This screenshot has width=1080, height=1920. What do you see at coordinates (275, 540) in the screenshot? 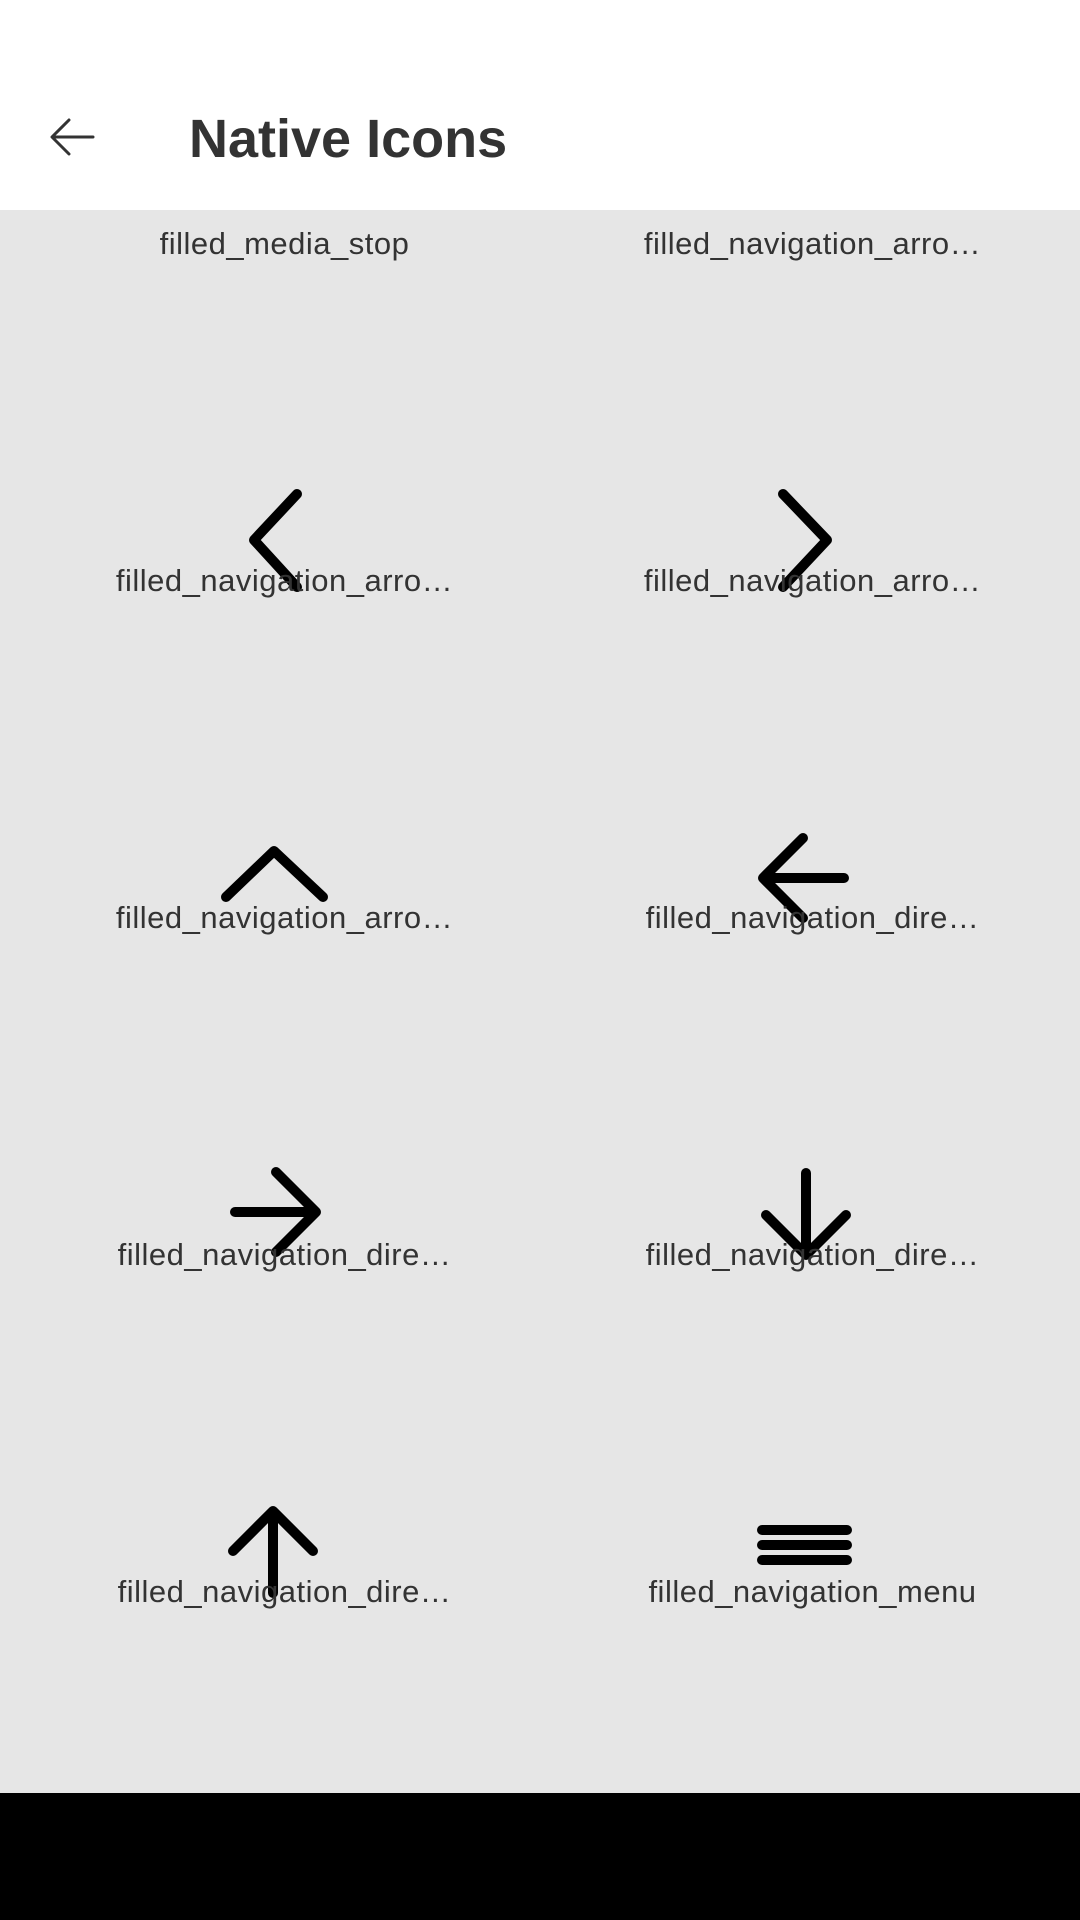
I see `chevron-left-icon` at bounding box center [275, 540].